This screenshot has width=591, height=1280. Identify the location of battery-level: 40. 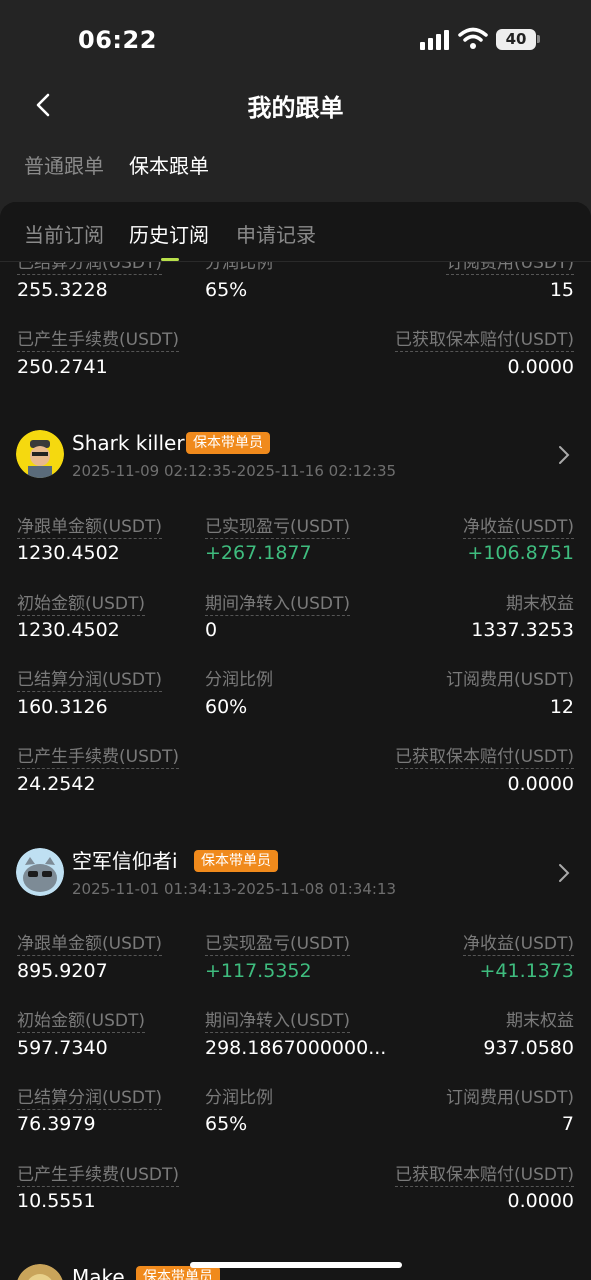
(516, 39).